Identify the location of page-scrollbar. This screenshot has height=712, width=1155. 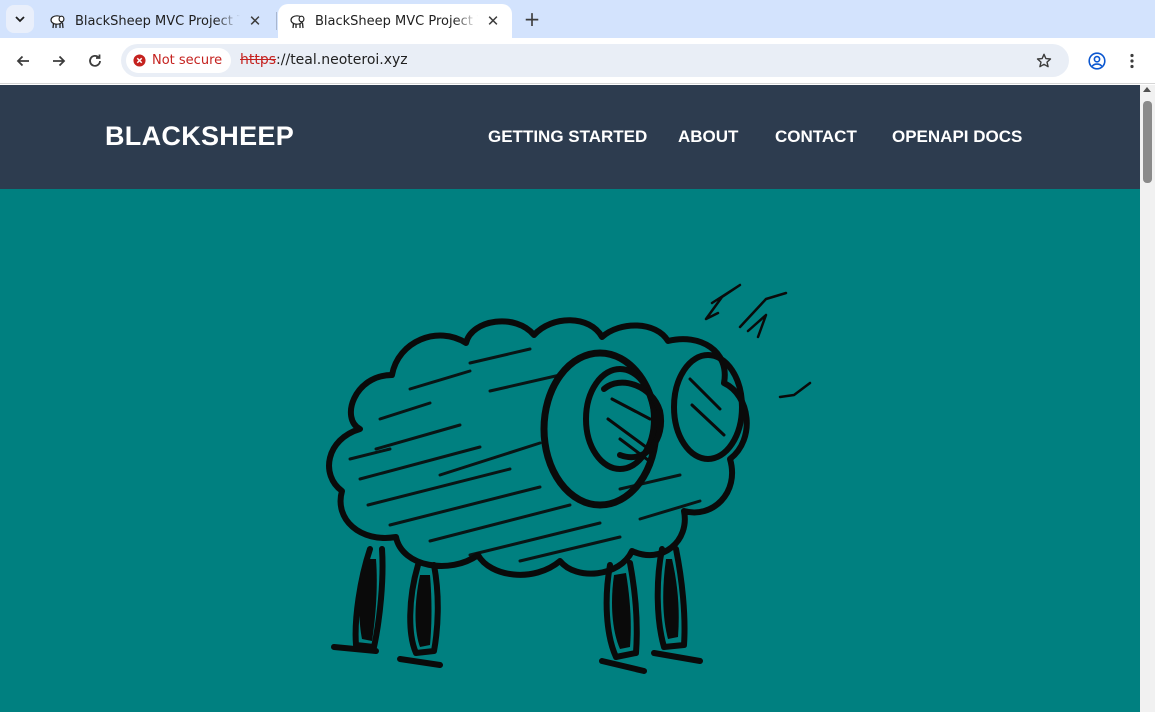
(1147, 398).